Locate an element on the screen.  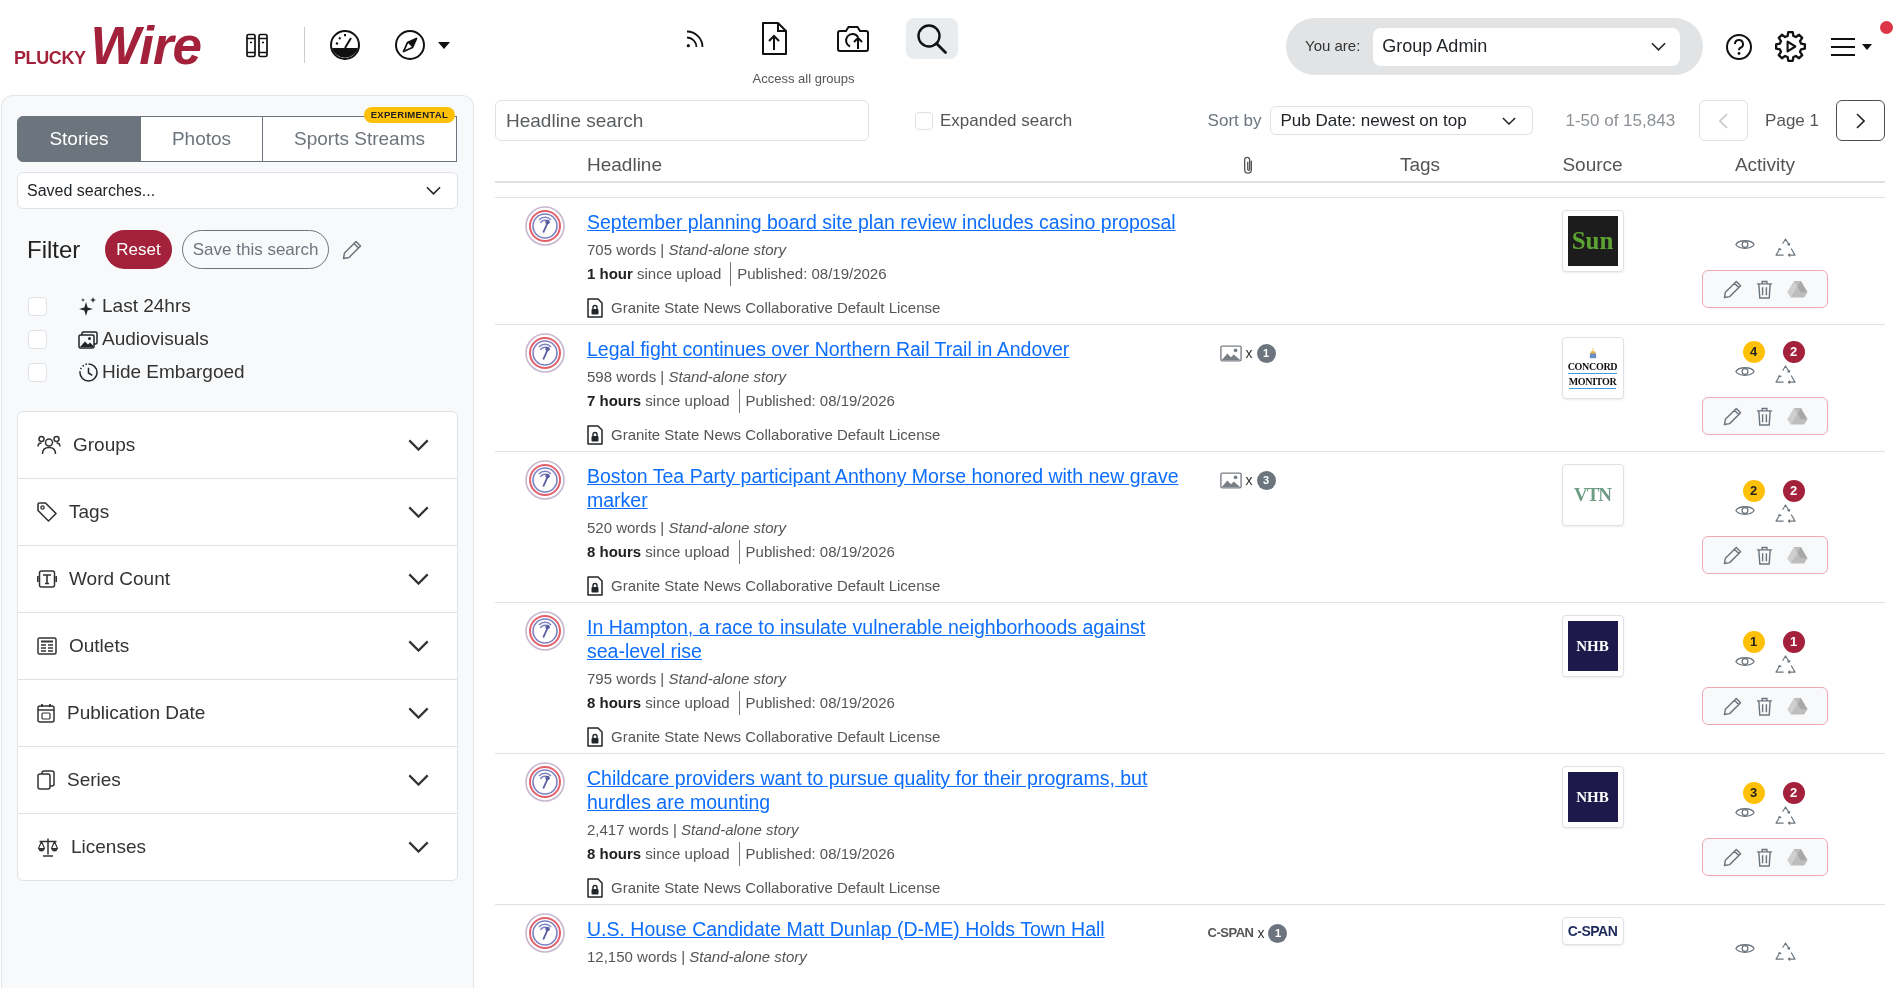
paperclip-icon is located at coordinates (1247, 165).